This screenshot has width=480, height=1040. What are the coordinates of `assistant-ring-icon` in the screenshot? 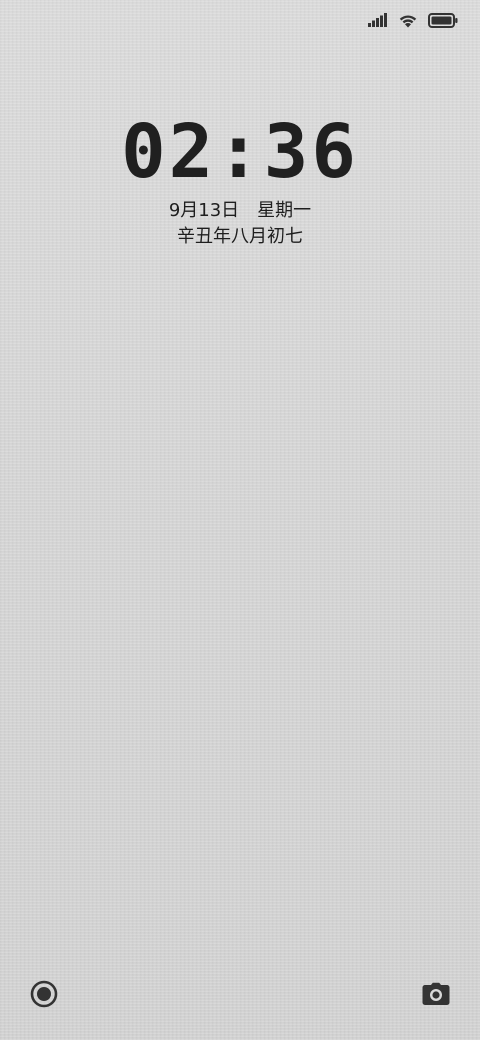 It's located at (44, 996).